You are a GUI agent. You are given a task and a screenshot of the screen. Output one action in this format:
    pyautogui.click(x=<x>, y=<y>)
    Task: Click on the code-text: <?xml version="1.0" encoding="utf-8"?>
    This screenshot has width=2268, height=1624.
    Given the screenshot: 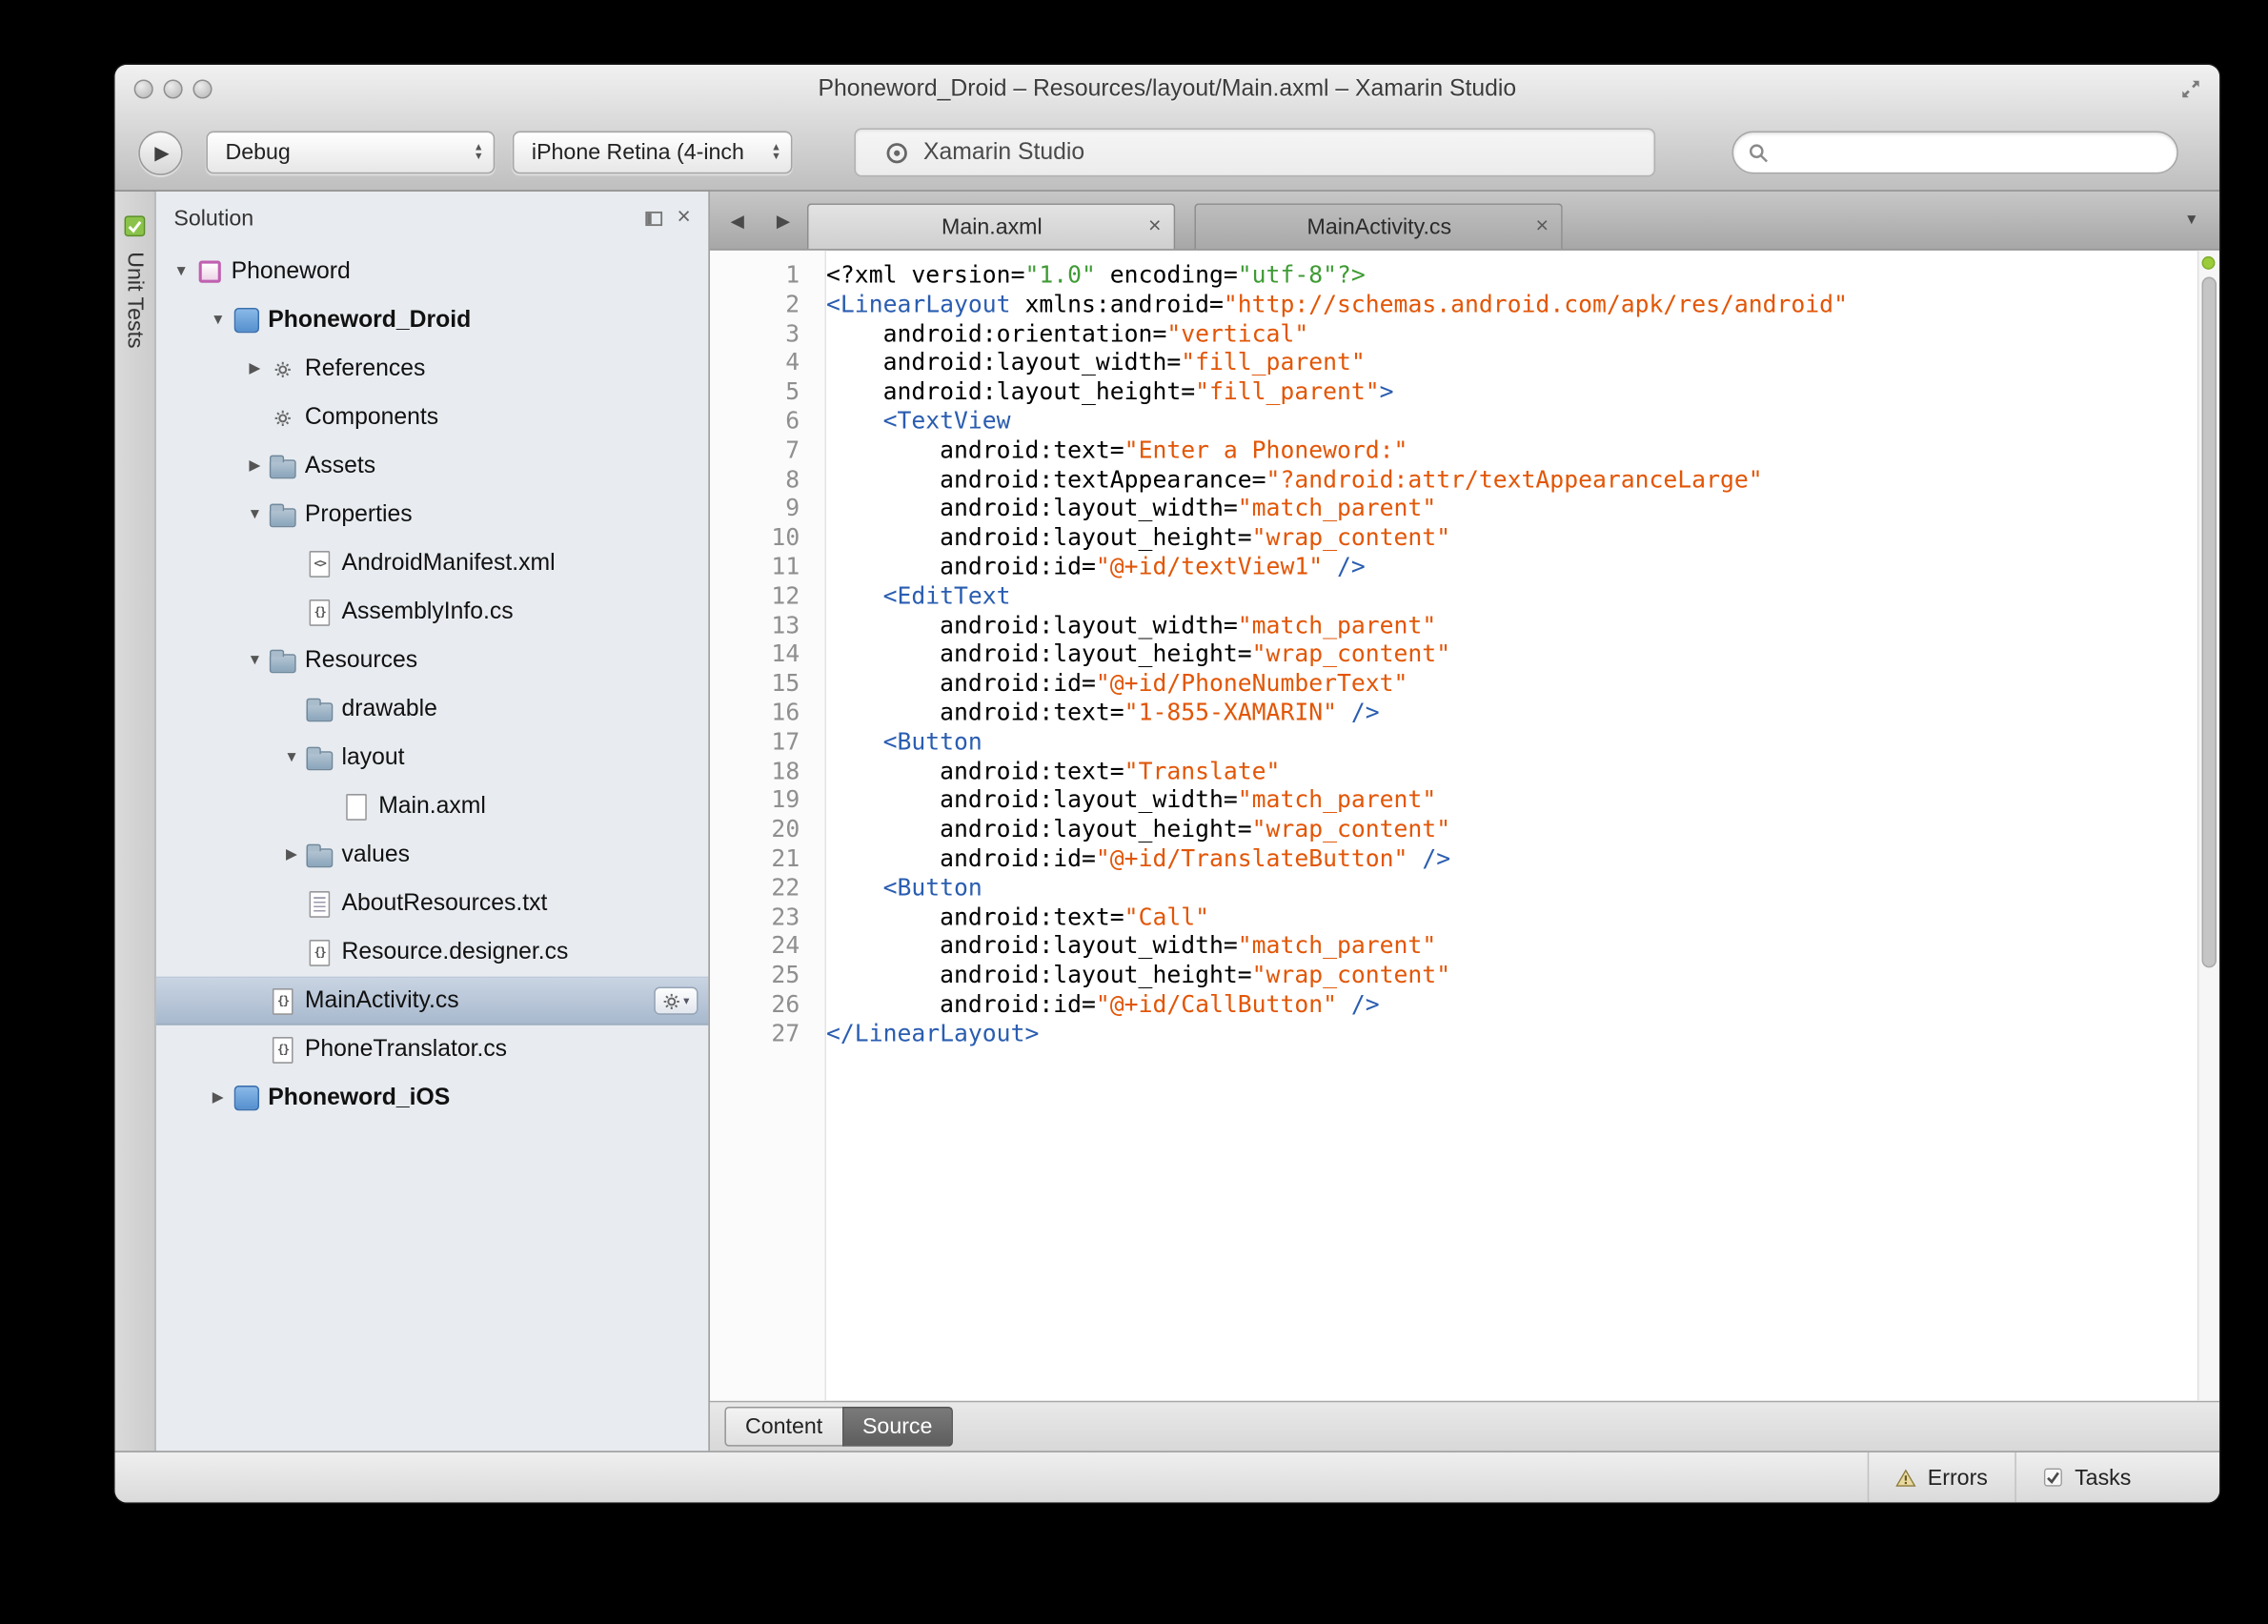 What is the action you would take?
    pyautogui.click(x=1089, y=276)
    